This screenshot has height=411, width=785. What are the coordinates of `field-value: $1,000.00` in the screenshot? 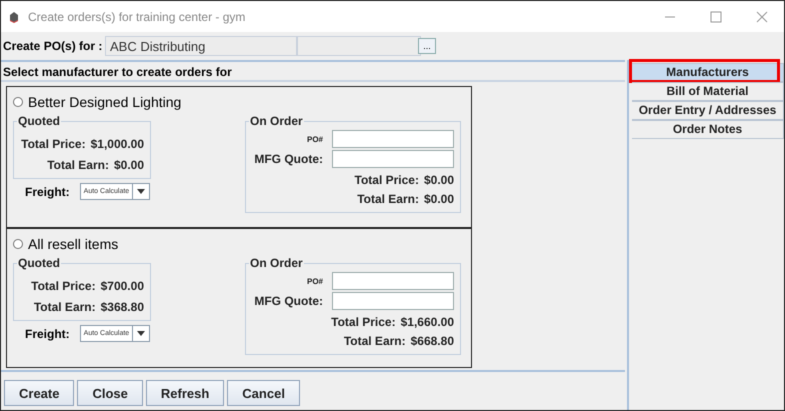 It's located at (117, 144).